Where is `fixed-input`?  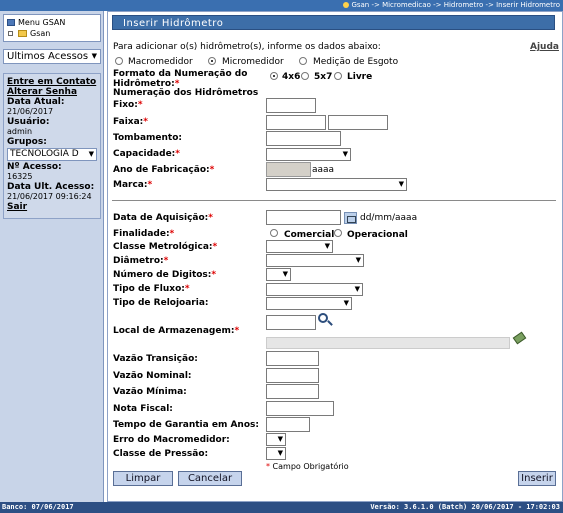
fixed-input is located at coordinates (291, 105).